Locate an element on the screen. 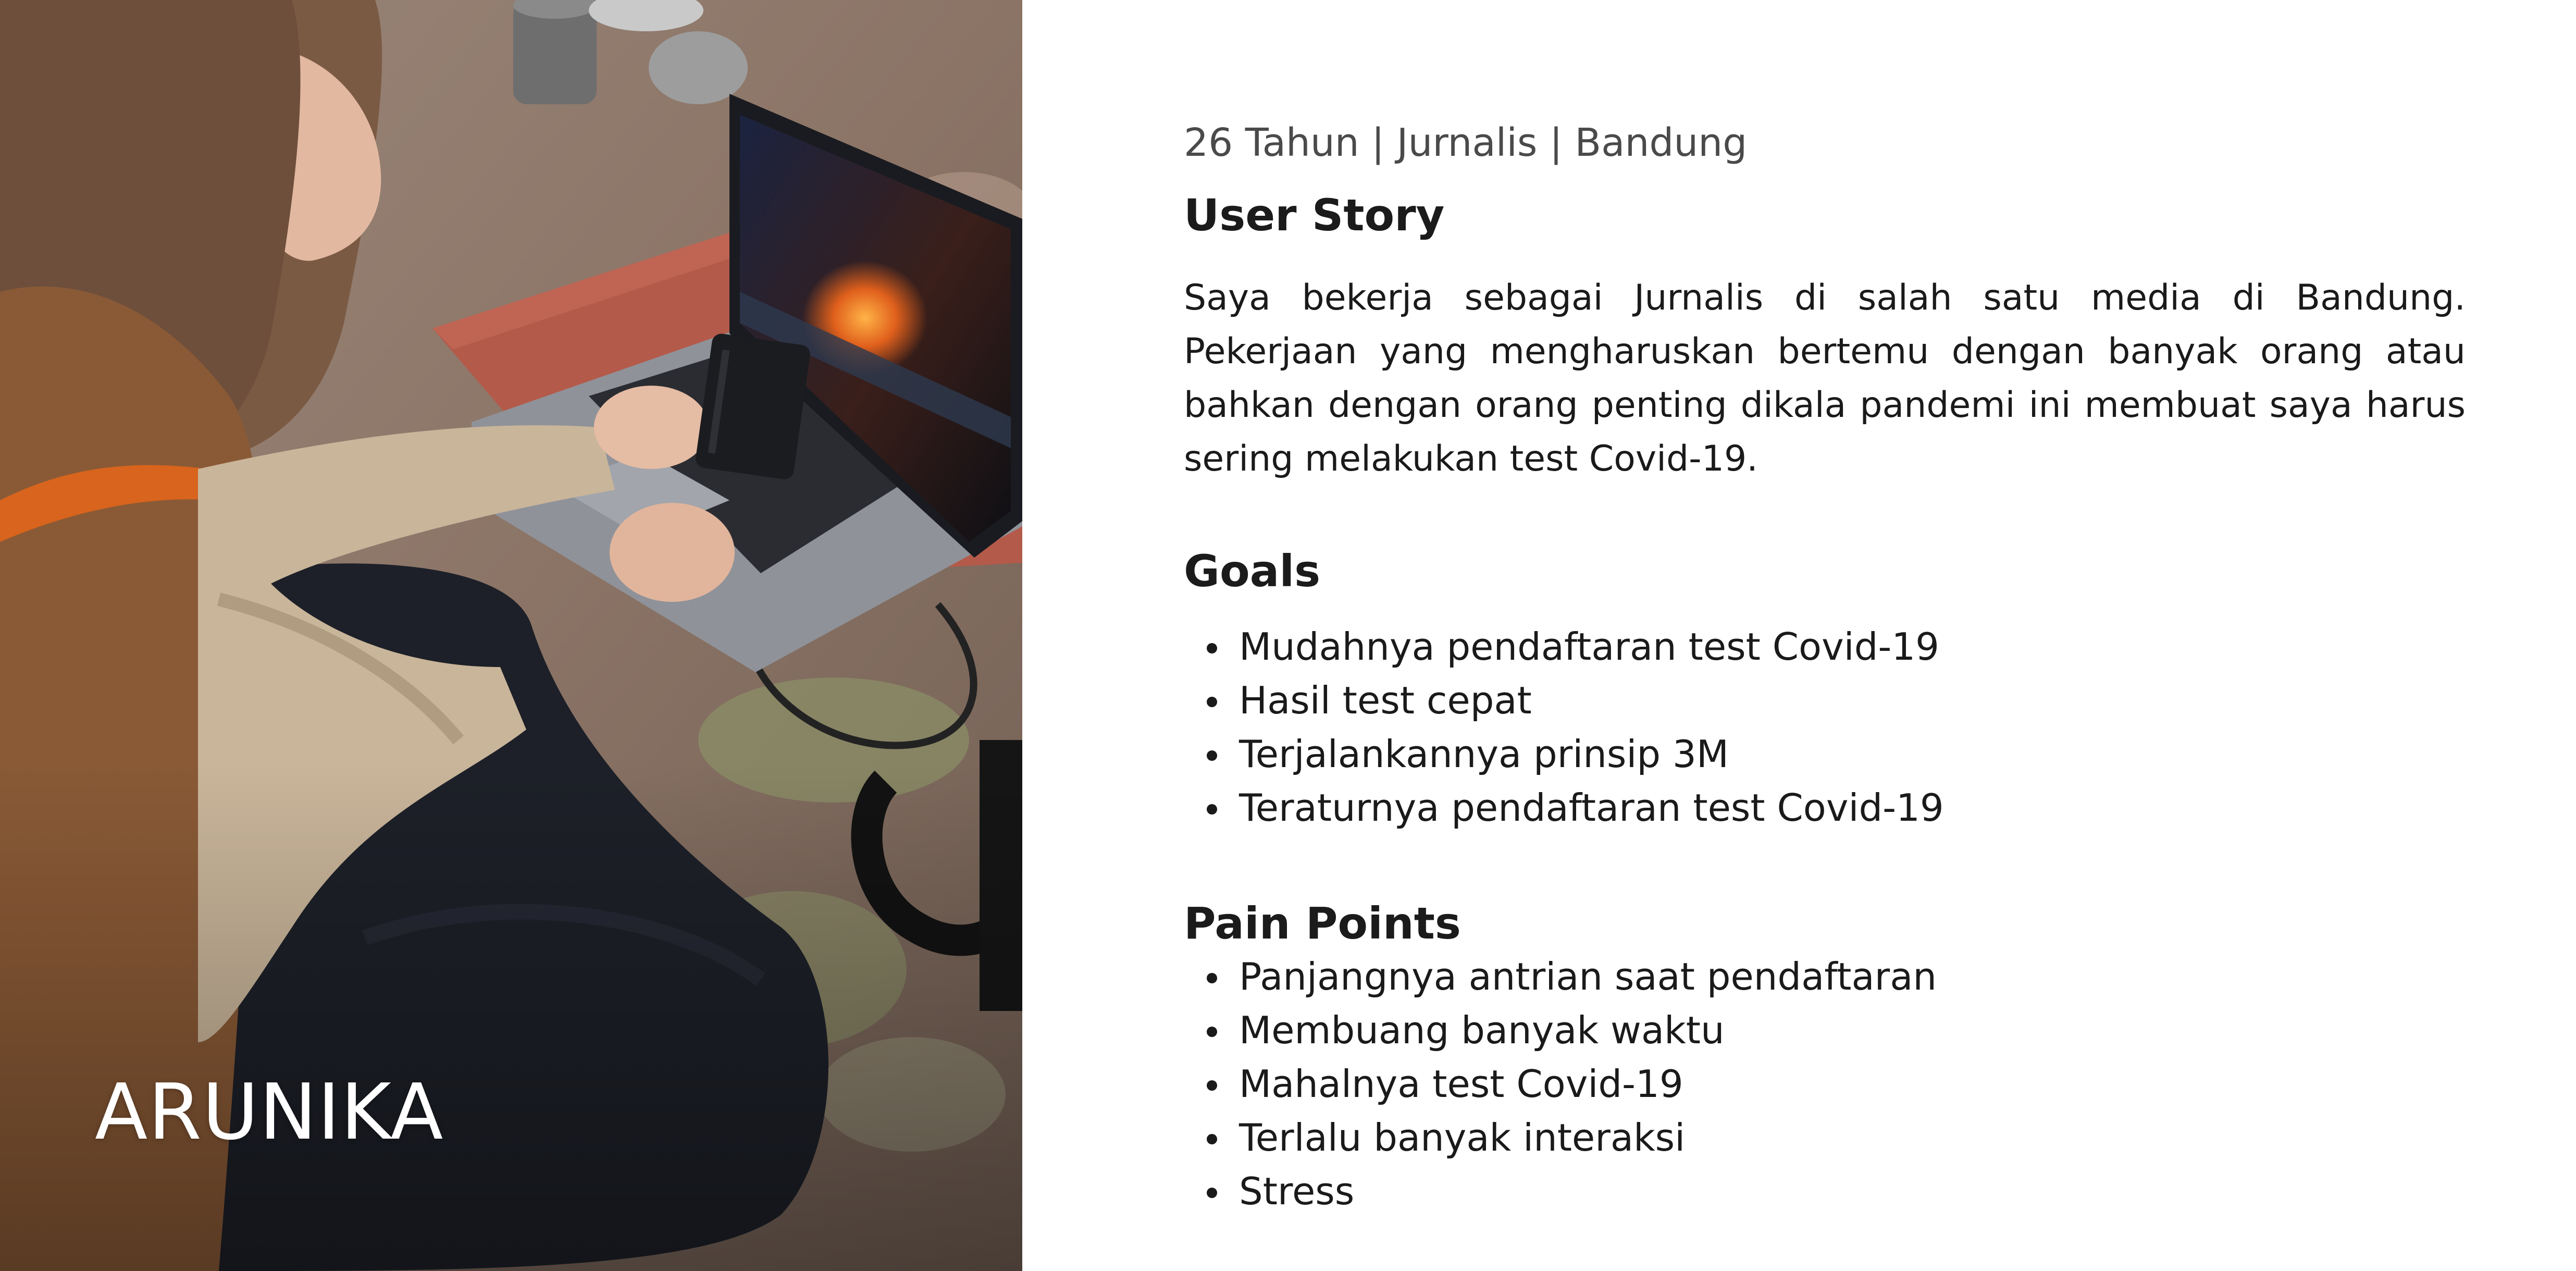  pain-point-item: Terlalu banyak interaksi is located at coordinates (1825, 1138).